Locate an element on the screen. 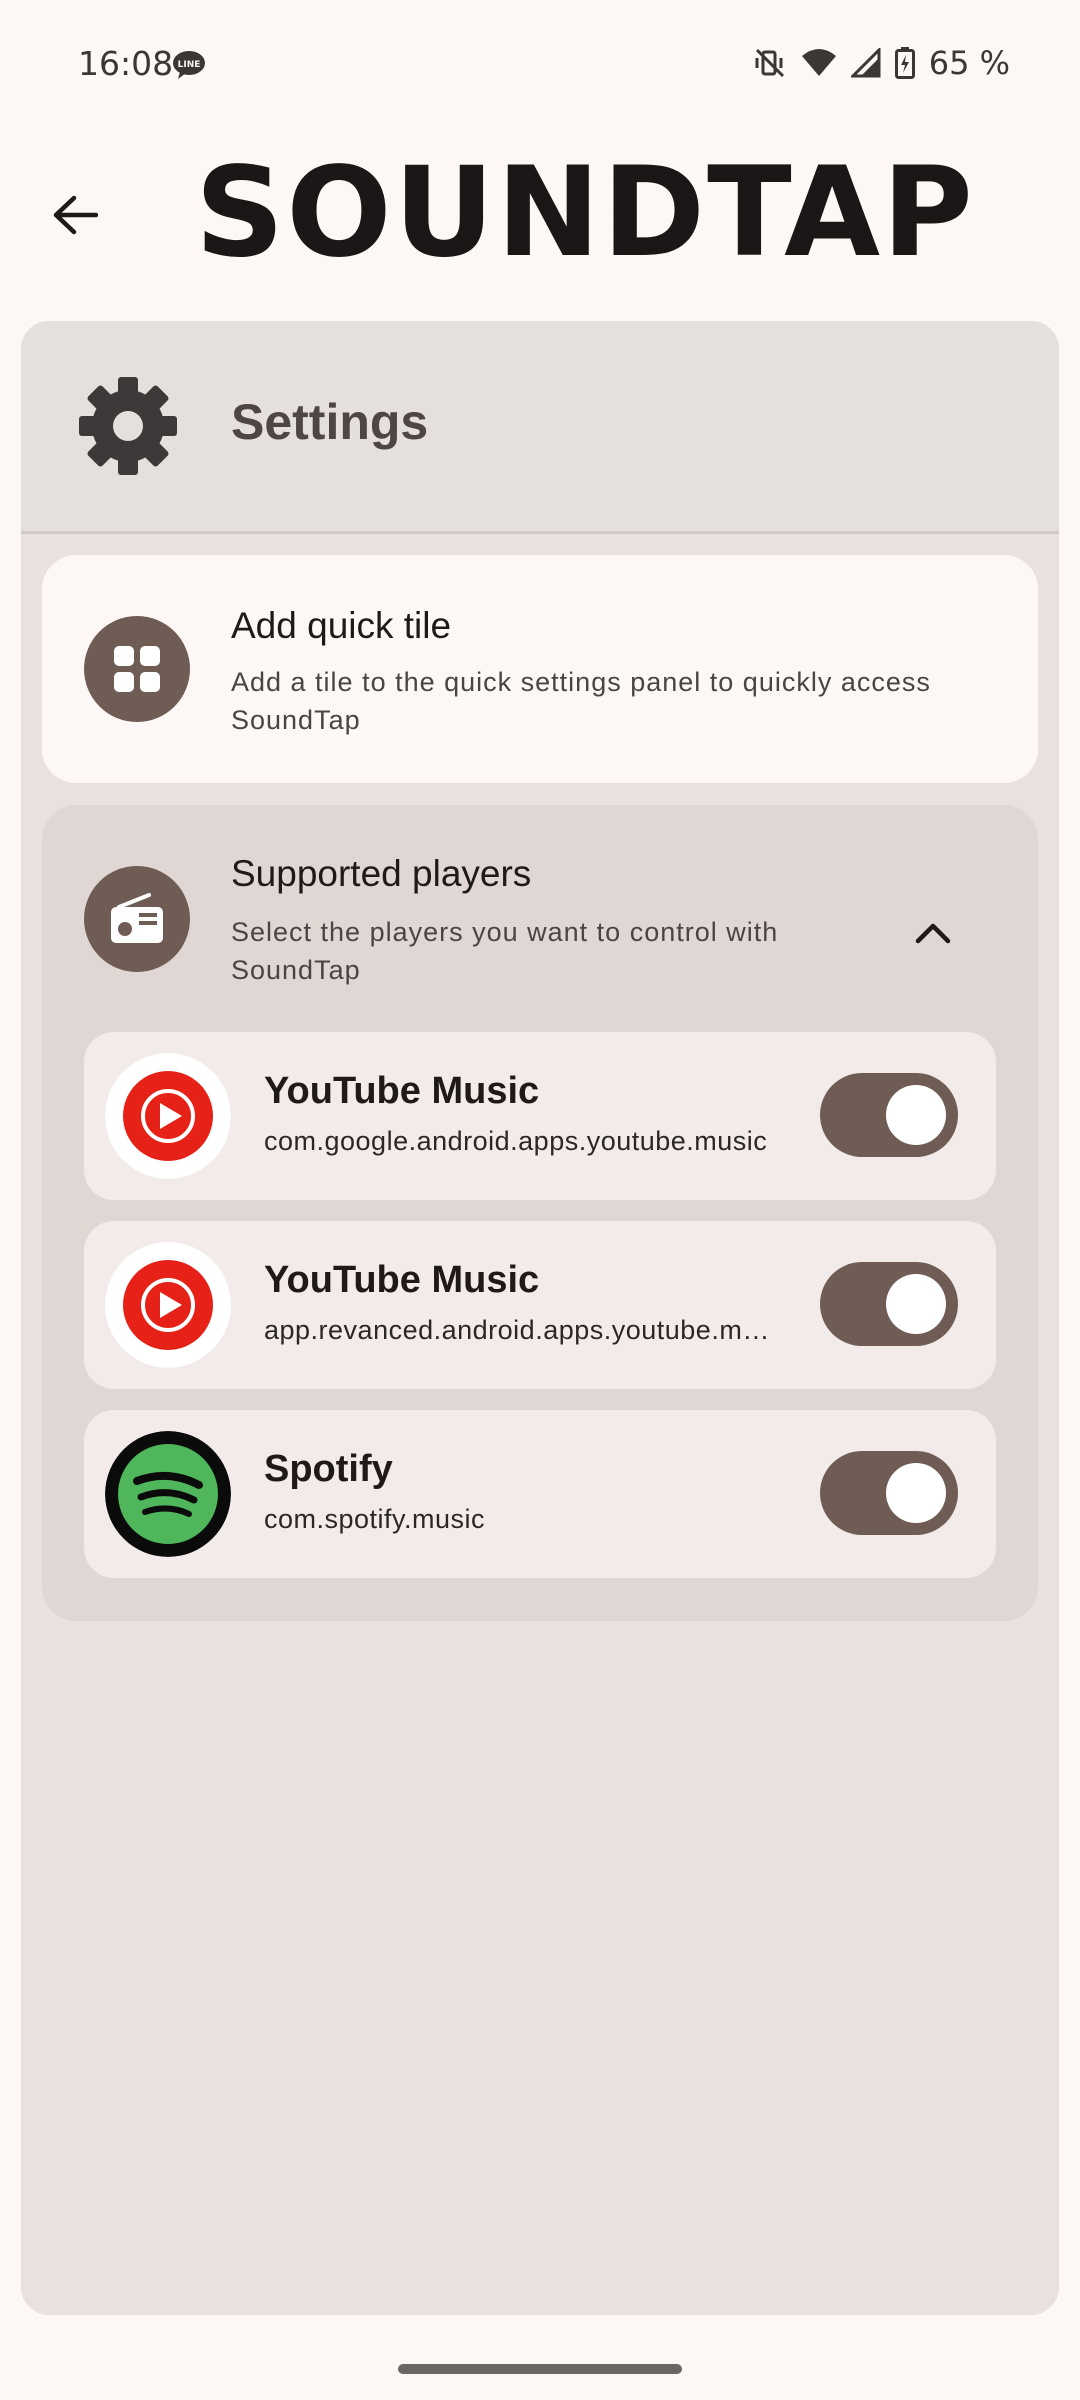 This screenshot has width=1080, height=2400. supported-players-title: Supported players is located at coordinates (381, 873).